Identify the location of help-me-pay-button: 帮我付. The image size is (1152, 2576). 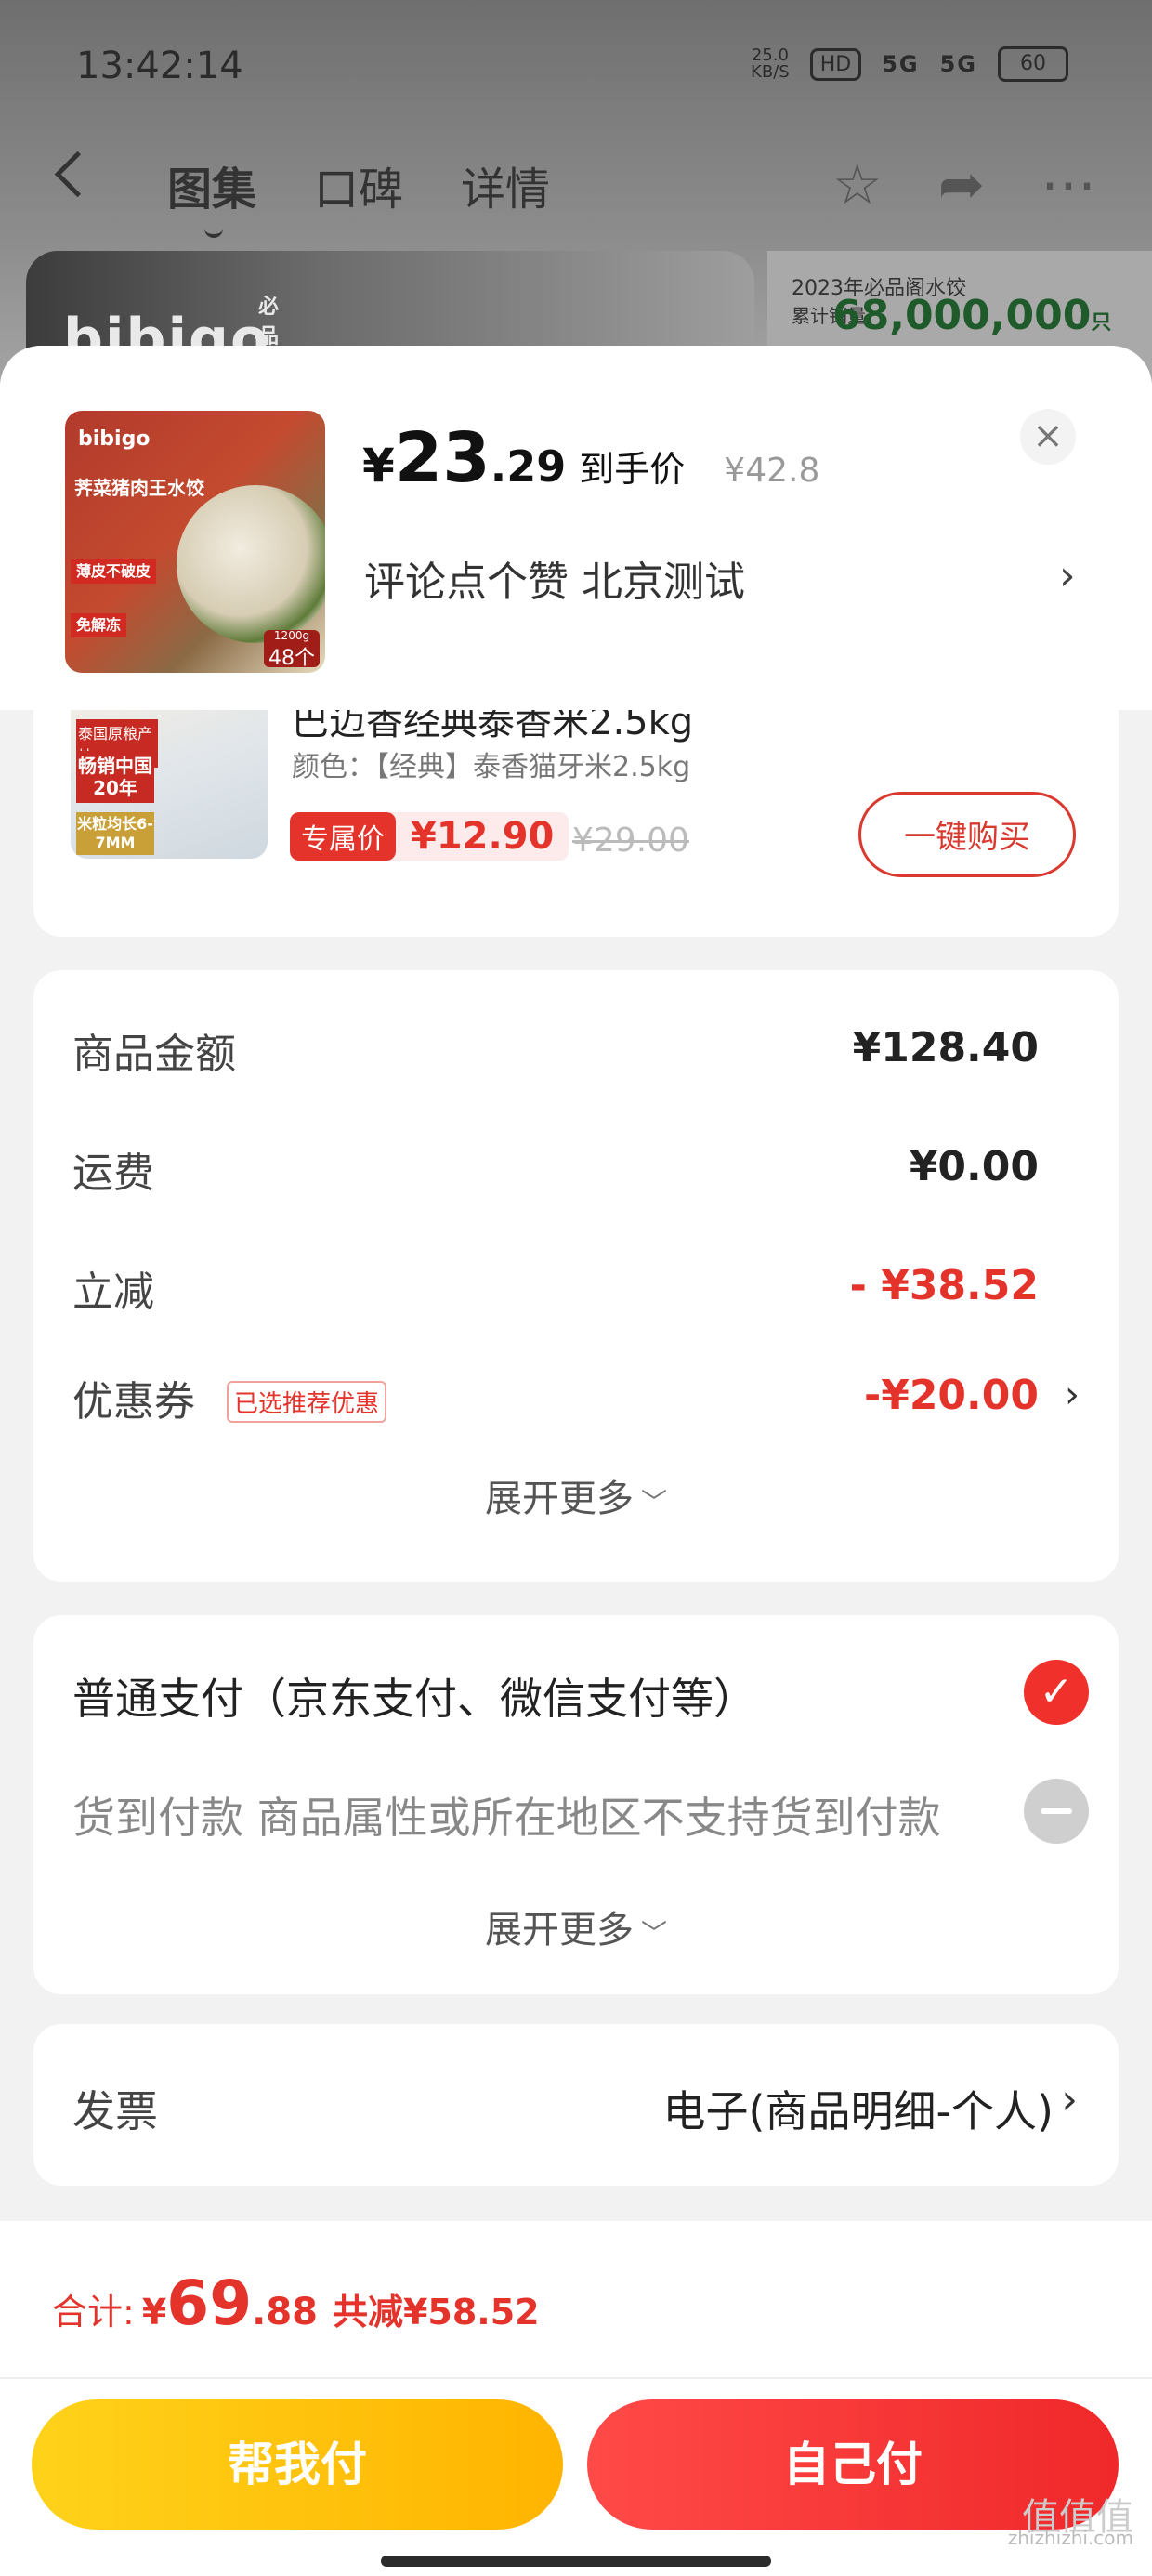
(297, 2464).